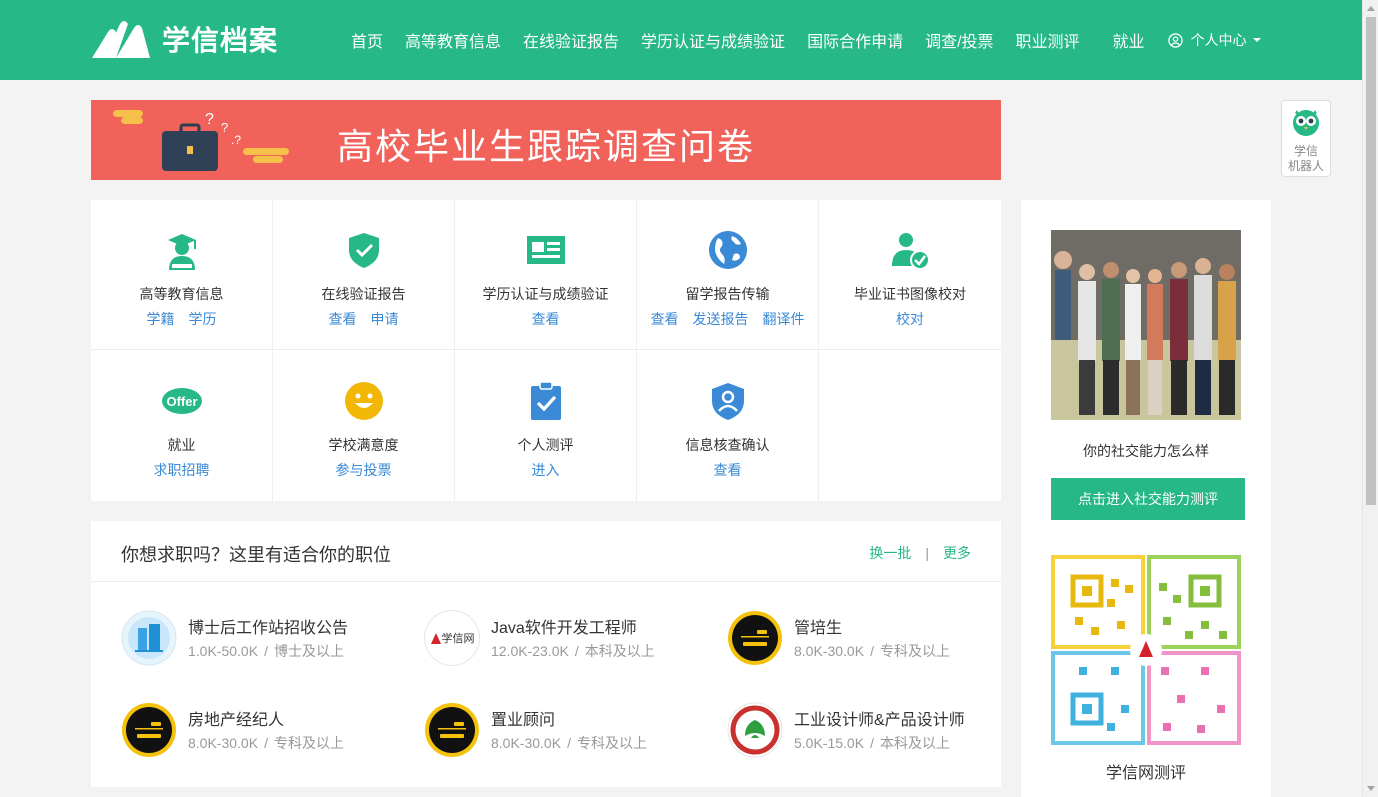 This screenshot has height=797, width=1378. I want to click on job-education: 本科及以上, so click(619, 651).